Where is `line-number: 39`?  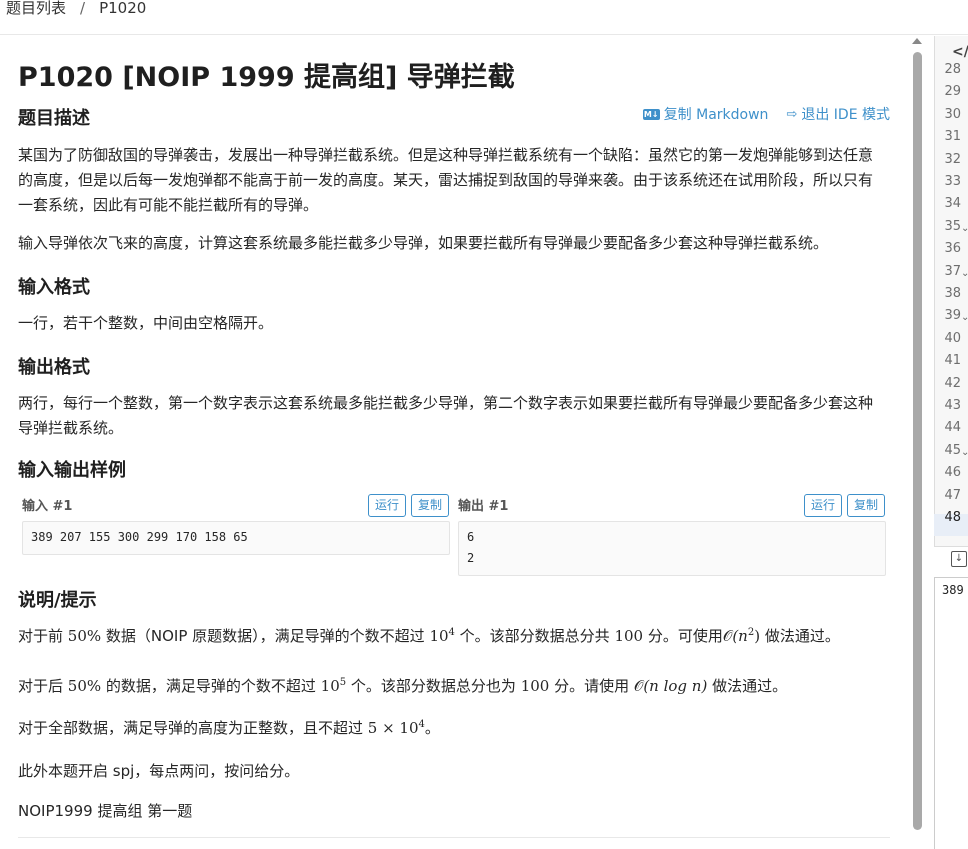 line-number: 39 is located at coordinates (952, 316).